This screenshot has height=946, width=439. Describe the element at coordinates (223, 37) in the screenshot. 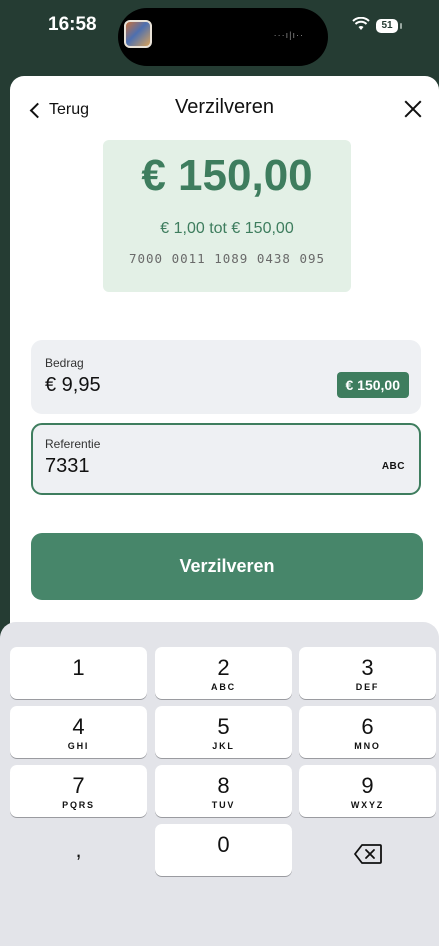

I see `dynamic-island: ···ı|ı··` at that location.